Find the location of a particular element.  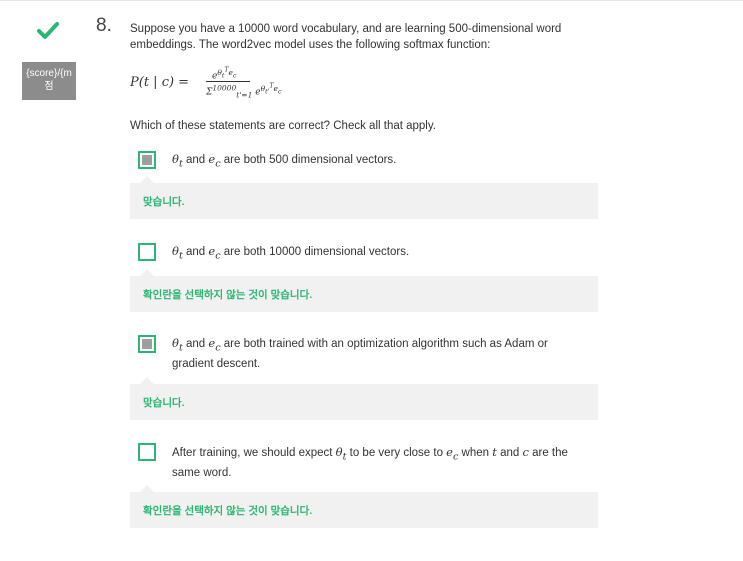

option-3-checkbox is located at coordinates (147, 344).